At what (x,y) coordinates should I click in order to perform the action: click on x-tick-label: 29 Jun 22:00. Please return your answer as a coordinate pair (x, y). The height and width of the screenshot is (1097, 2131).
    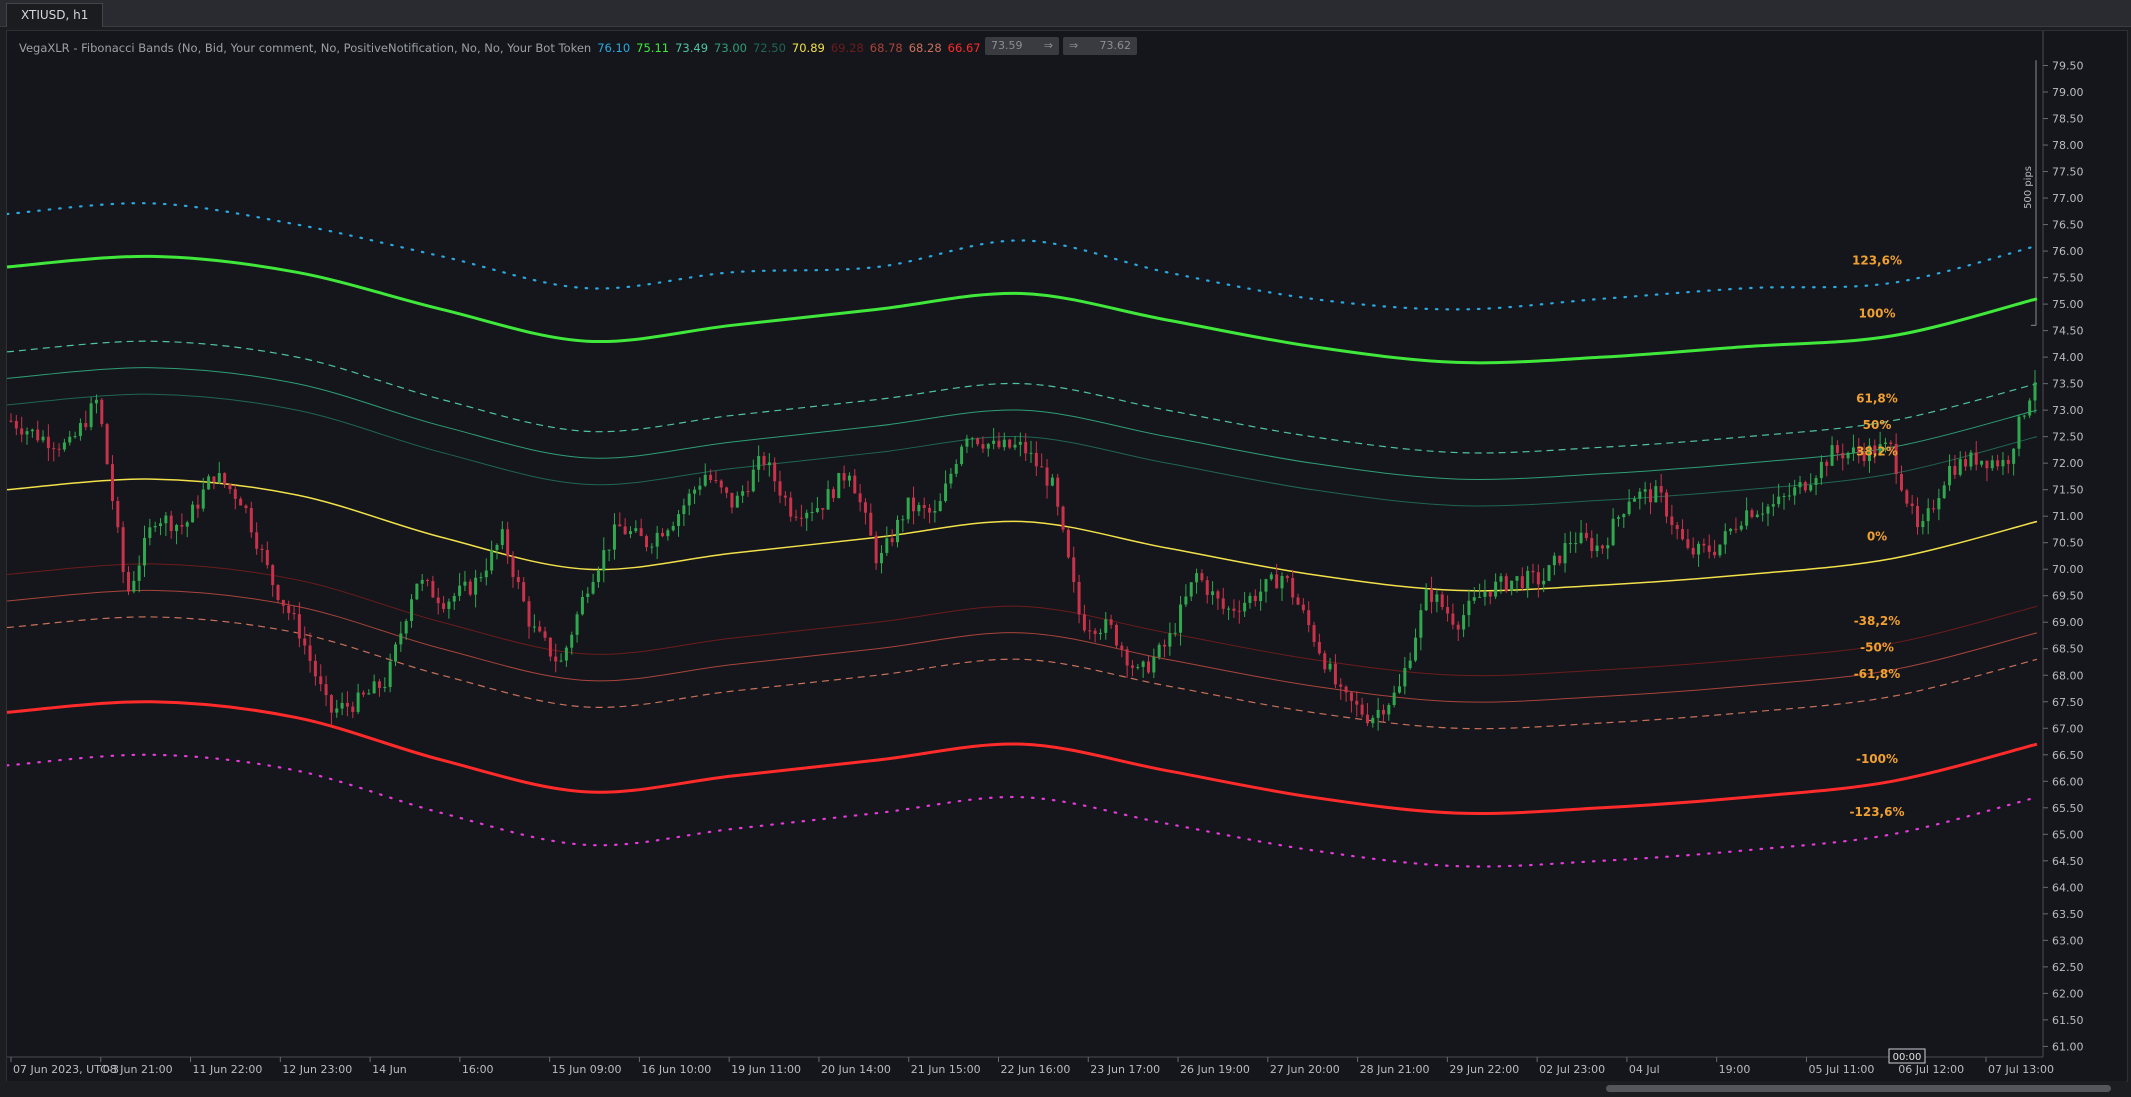
    Looking at the image, I should click on (1484, 1069).